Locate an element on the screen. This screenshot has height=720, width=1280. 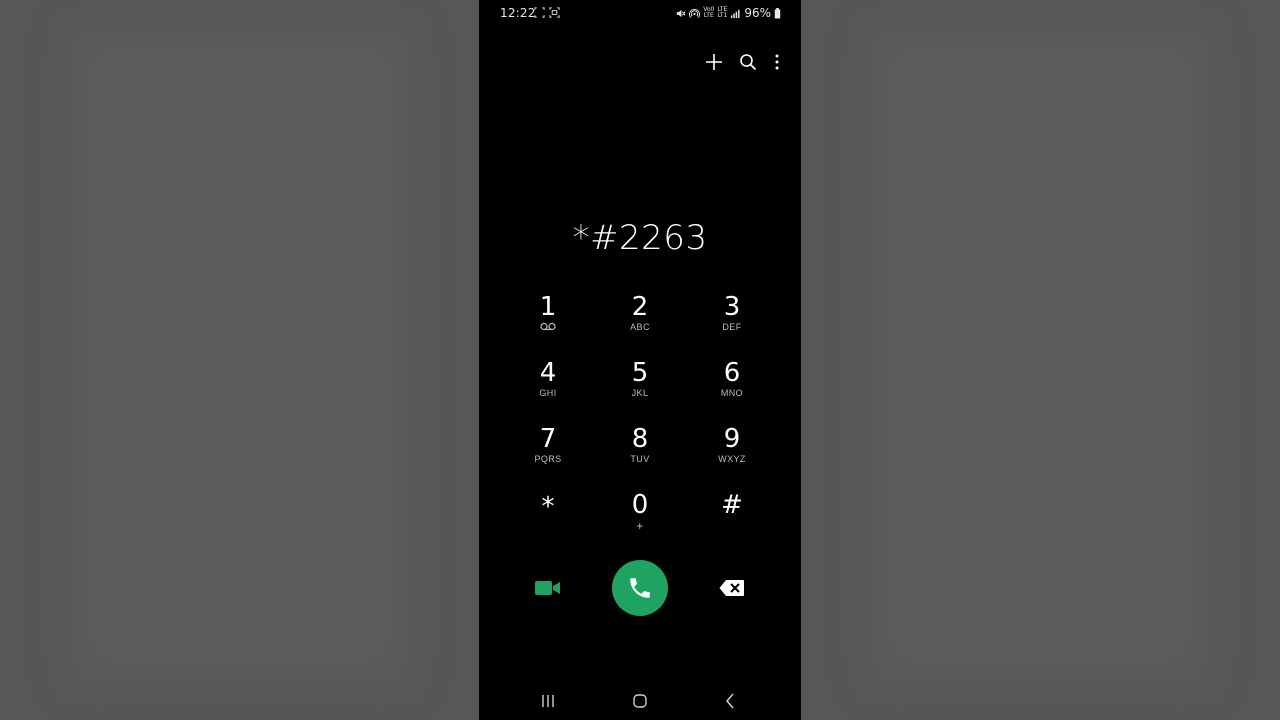
home-button is located at coordinates (640, 701).